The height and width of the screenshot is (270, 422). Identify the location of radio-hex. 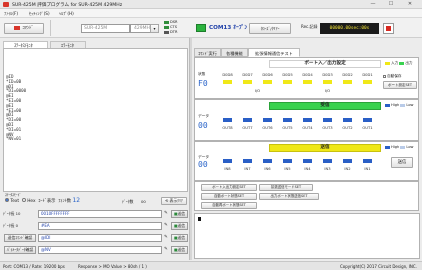
(23, 200).